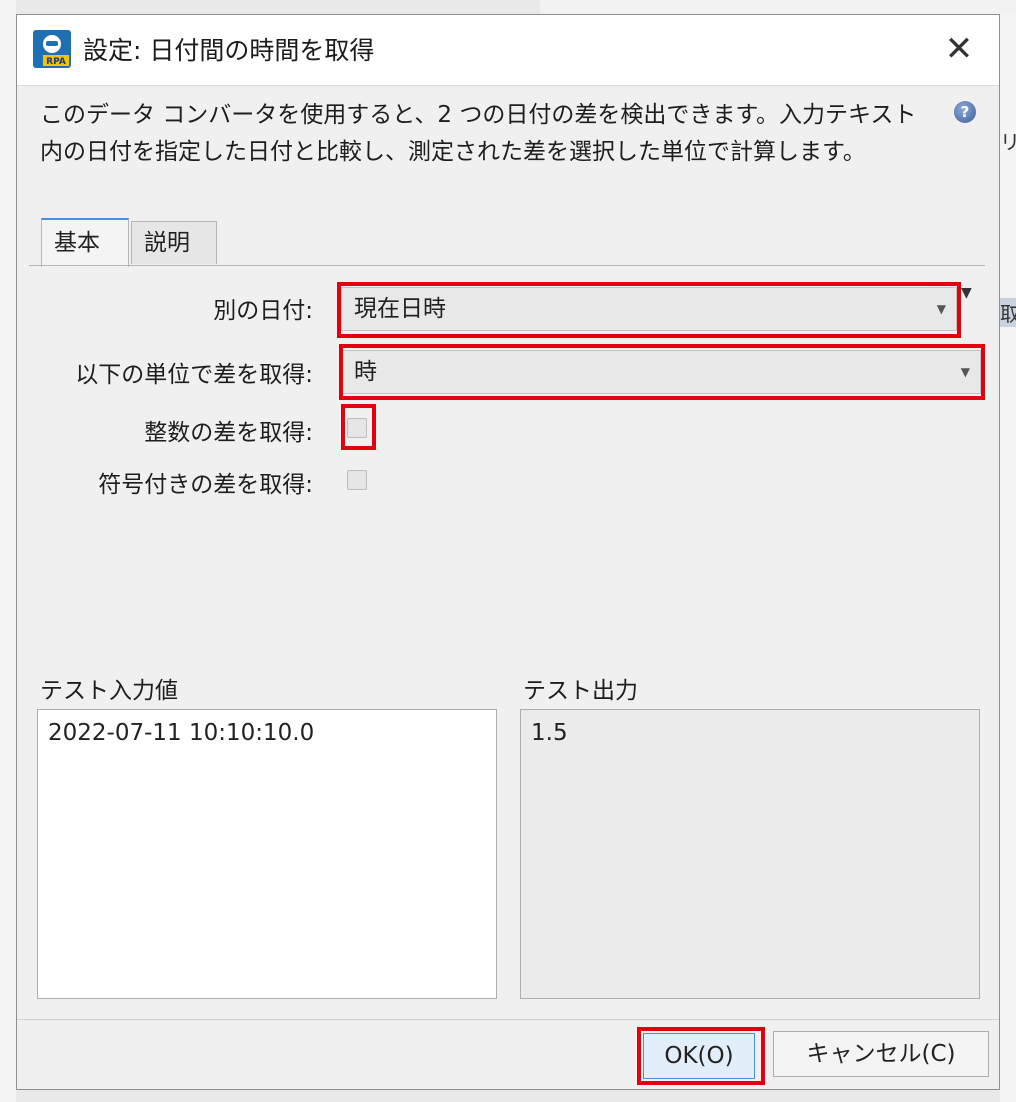 The image size is (1016, 1102). Describe the element at coordinates (507, 265) in the screenshot. I see `tab-divider` at that location.